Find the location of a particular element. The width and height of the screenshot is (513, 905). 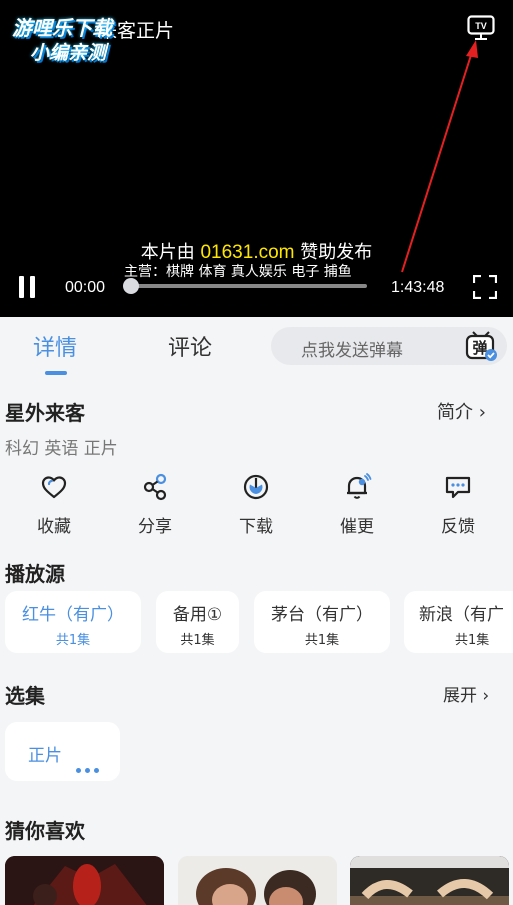

progress-bar is located at coordinates (248, 286).